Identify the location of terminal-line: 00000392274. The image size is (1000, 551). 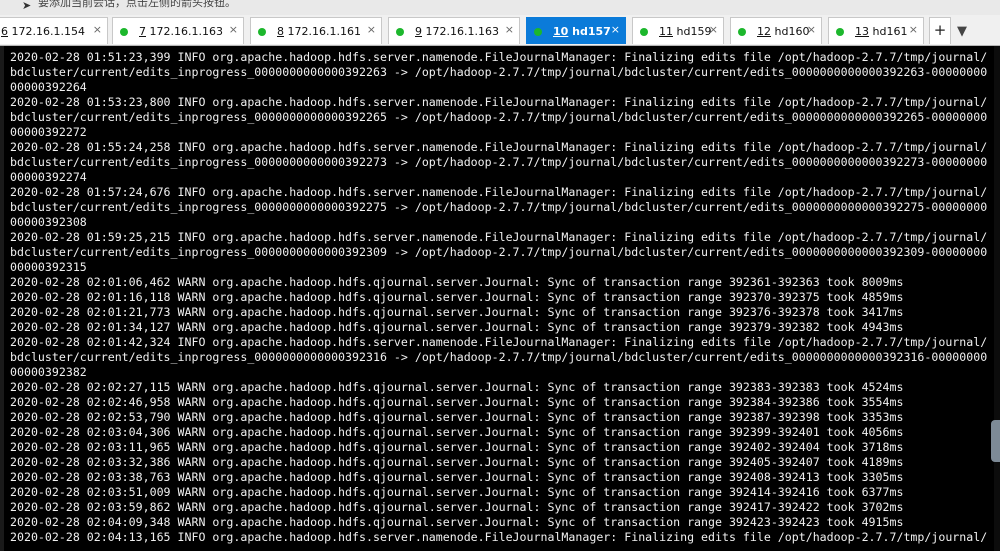
(48, 177).